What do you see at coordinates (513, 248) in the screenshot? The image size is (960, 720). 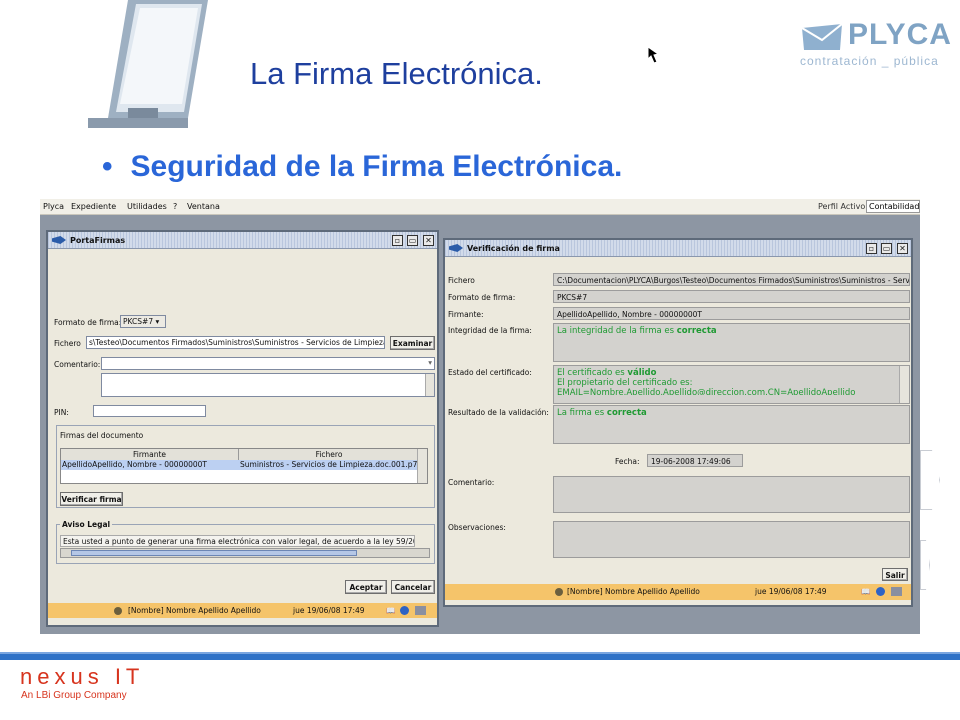 I see `verificacion-title: Verificación de firma` at bounding box center [513, 248].